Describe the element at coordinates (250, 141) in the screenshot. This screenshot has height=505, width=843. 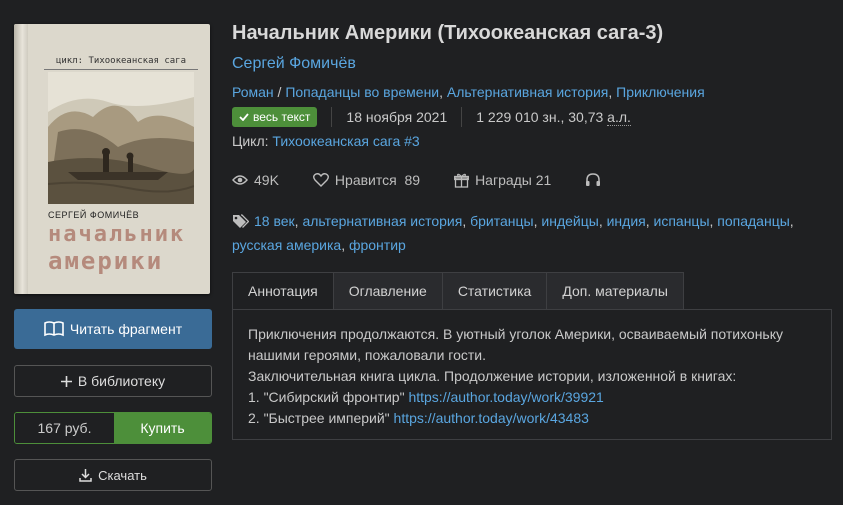
I see `cycle-label: Цикл:` at that location.